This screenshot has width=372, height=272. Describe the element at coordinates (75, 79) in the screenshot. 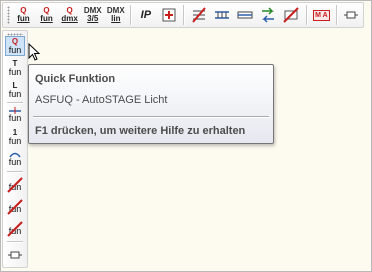

I see `tooltip-title: Quick Funktion` at that location.